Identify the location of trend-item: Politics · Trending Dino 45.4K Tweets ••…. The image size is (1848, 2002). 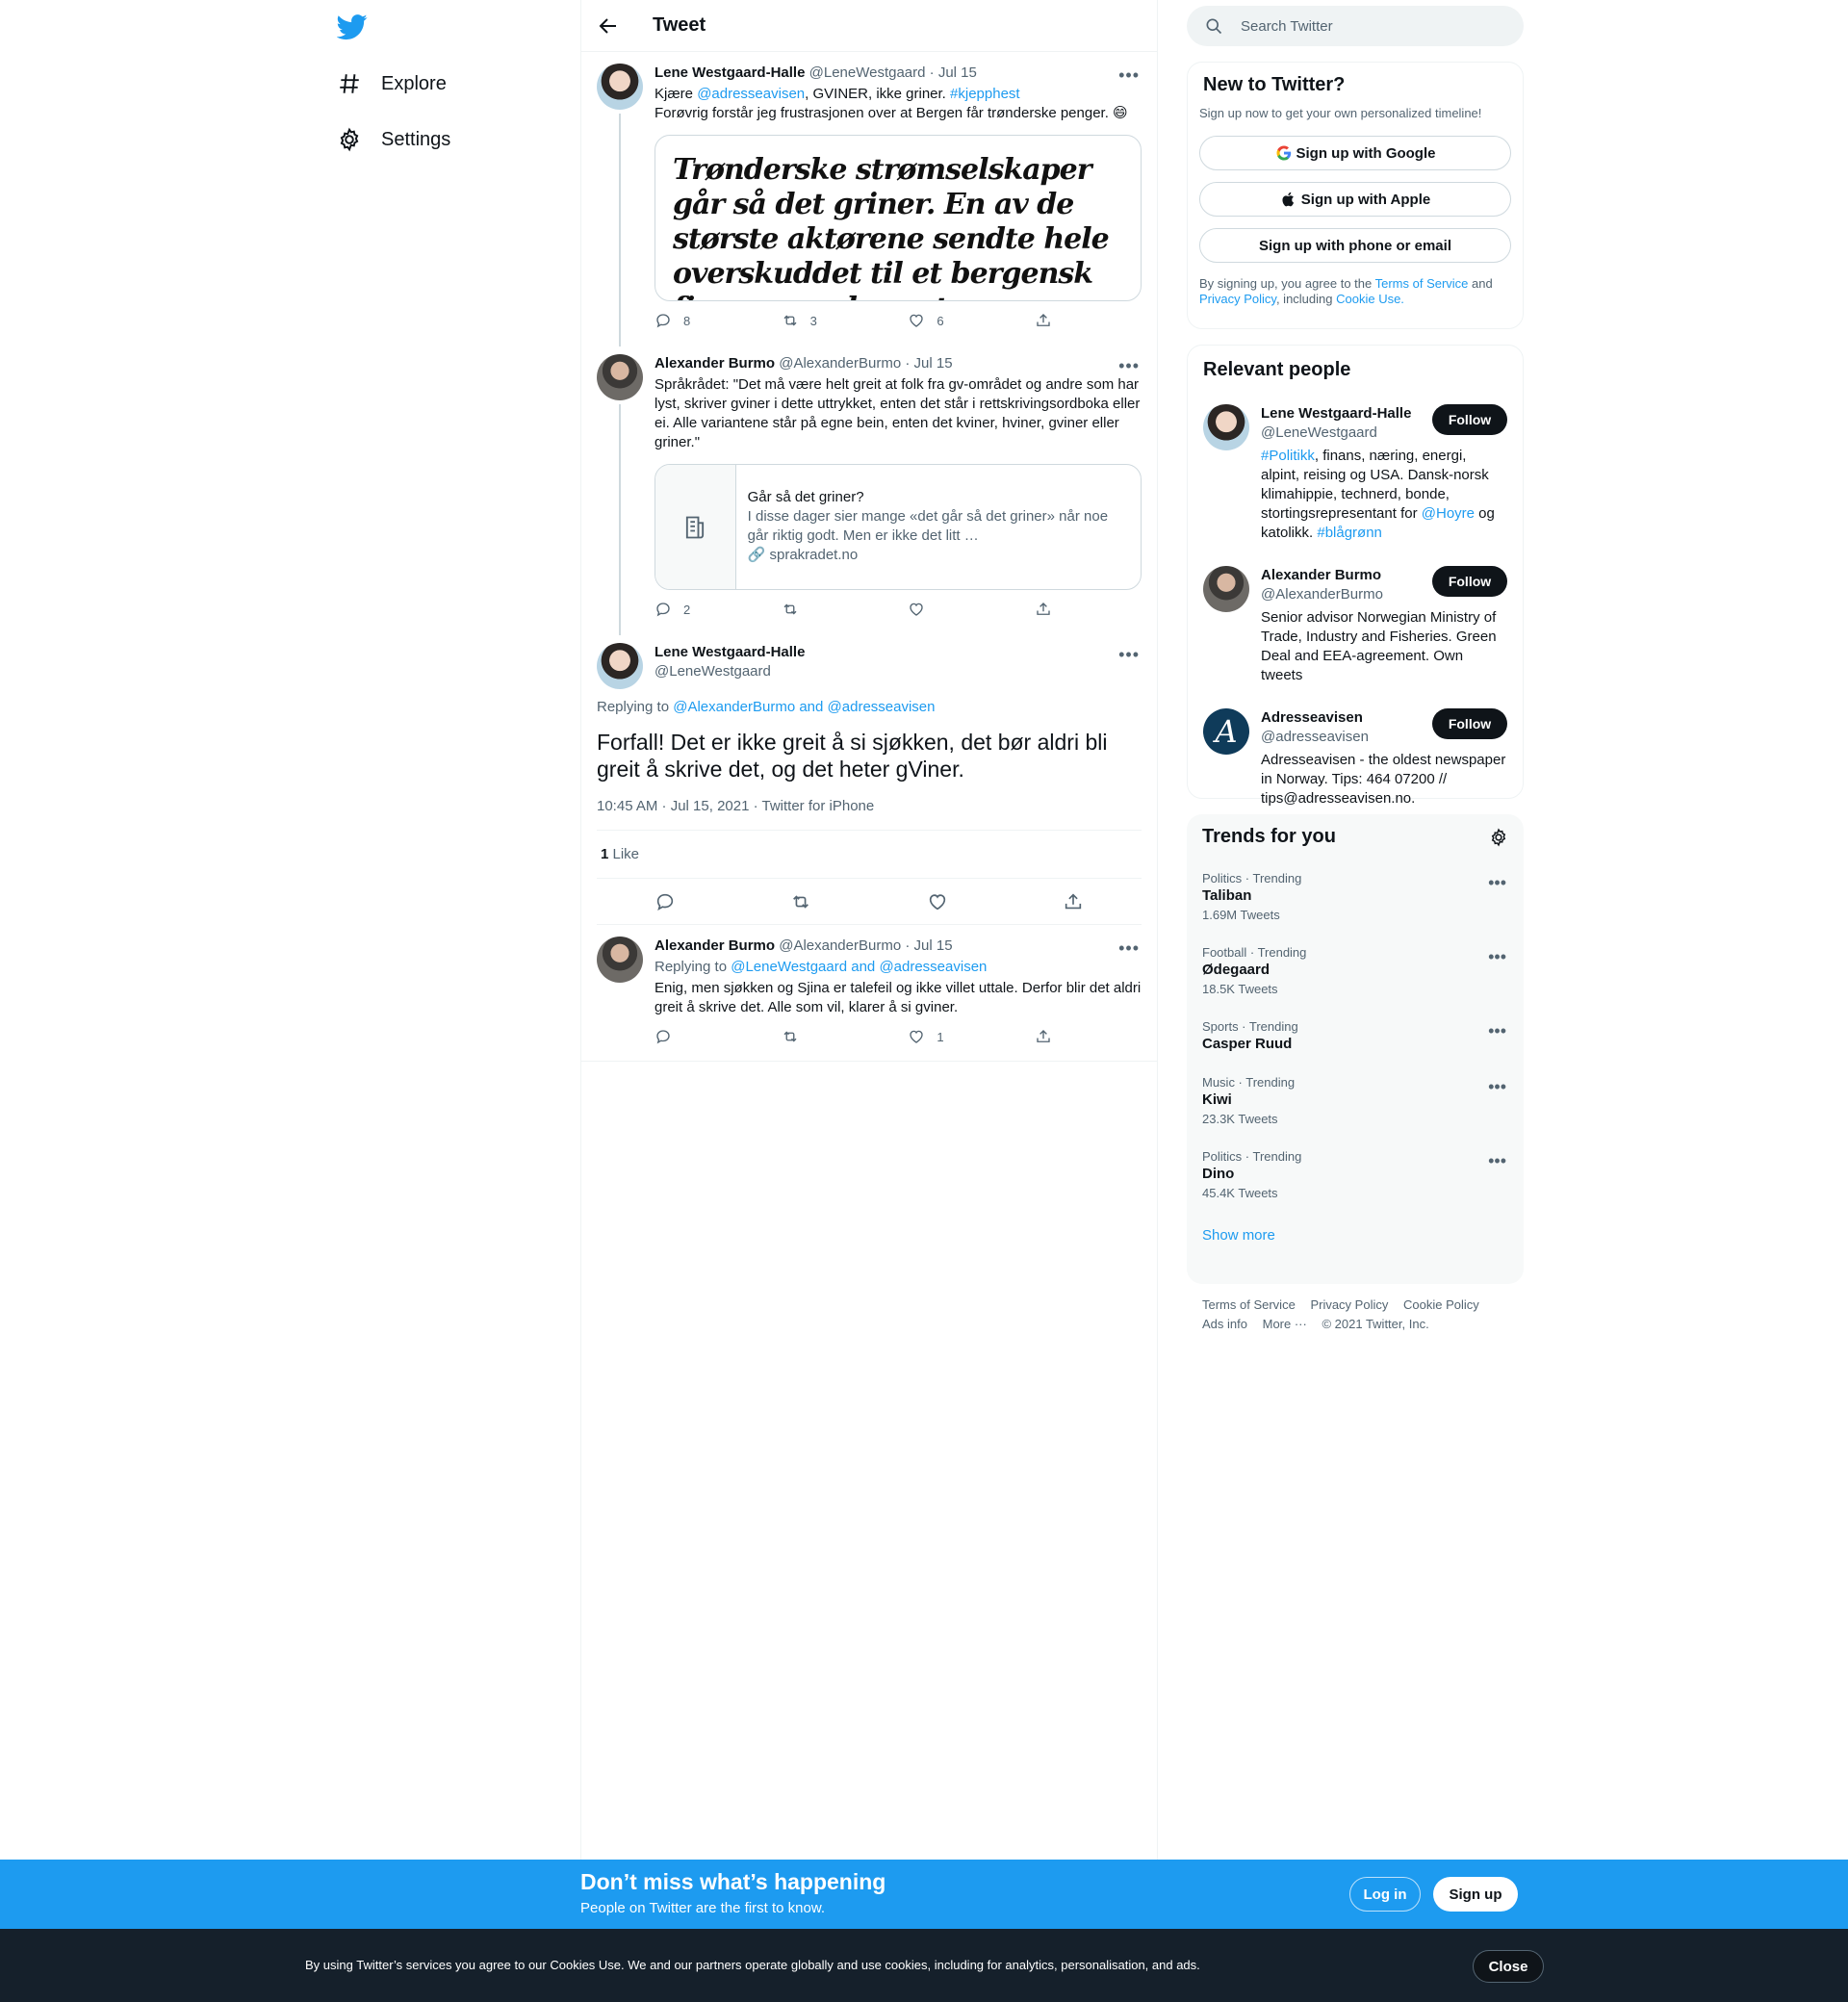
(1355, 1175).